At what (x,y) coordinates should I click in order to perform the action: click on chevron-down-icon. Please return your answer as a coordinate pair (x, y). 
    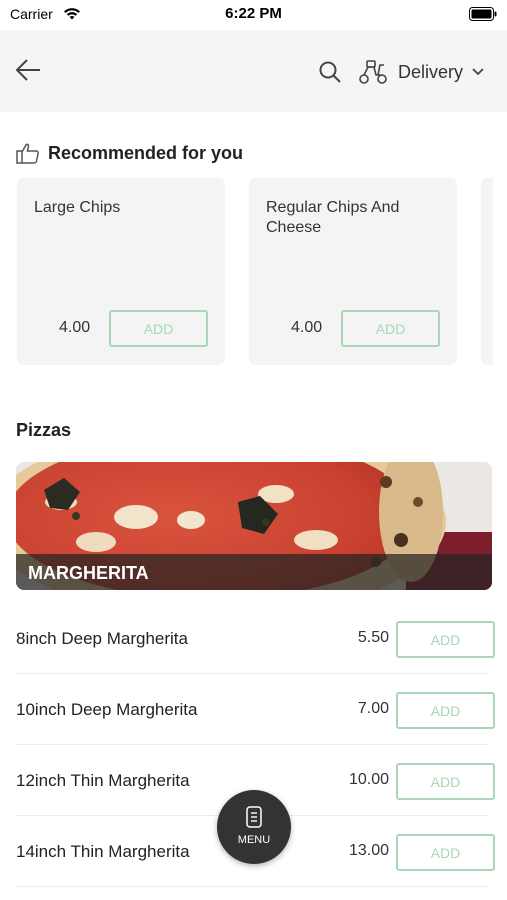
    Looking at the image, I should click on (478, 72).